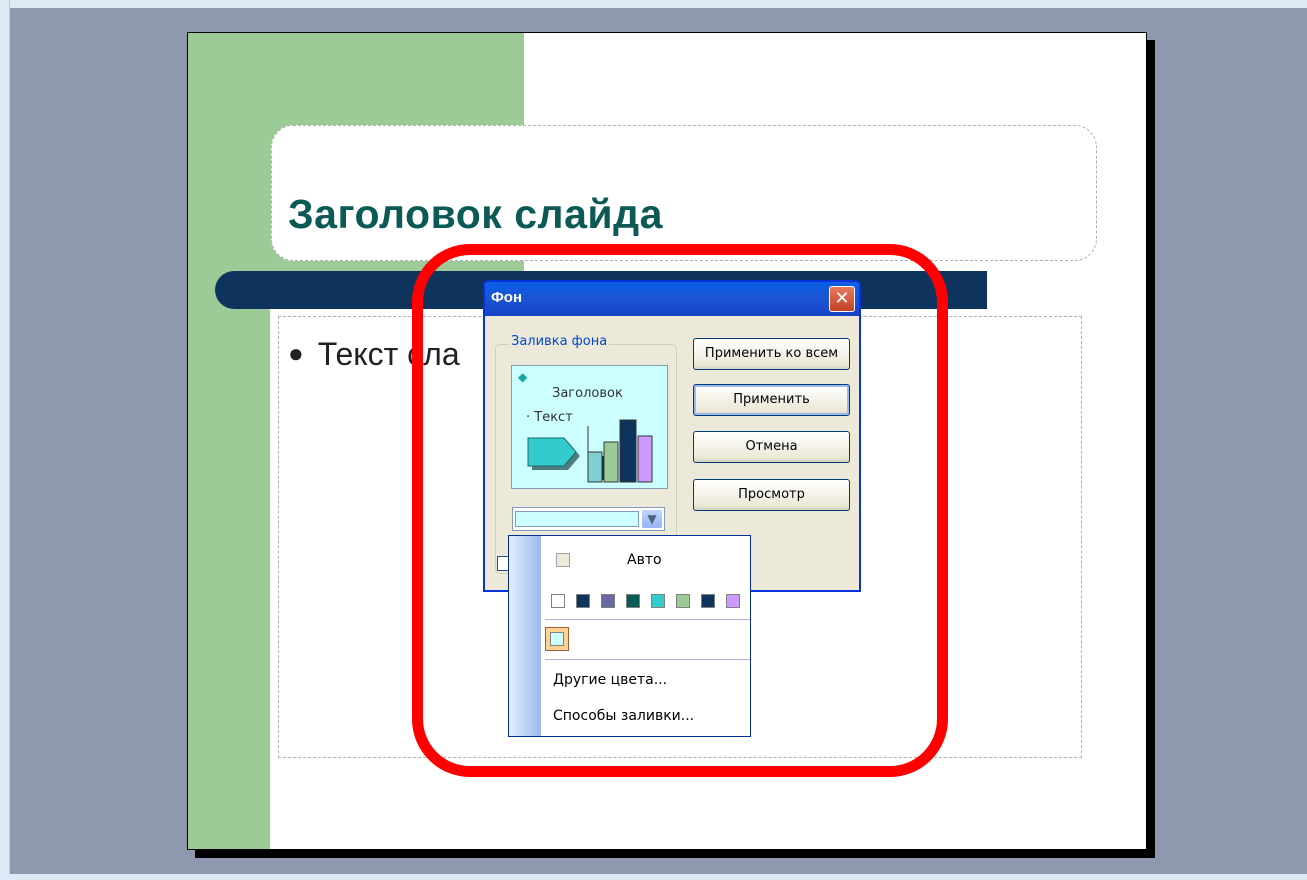 This screenshot has width=1307, height=880. Describe the element at coordinates (653, 877) in the screenshot. I see `window-frame-bottom` at that location.